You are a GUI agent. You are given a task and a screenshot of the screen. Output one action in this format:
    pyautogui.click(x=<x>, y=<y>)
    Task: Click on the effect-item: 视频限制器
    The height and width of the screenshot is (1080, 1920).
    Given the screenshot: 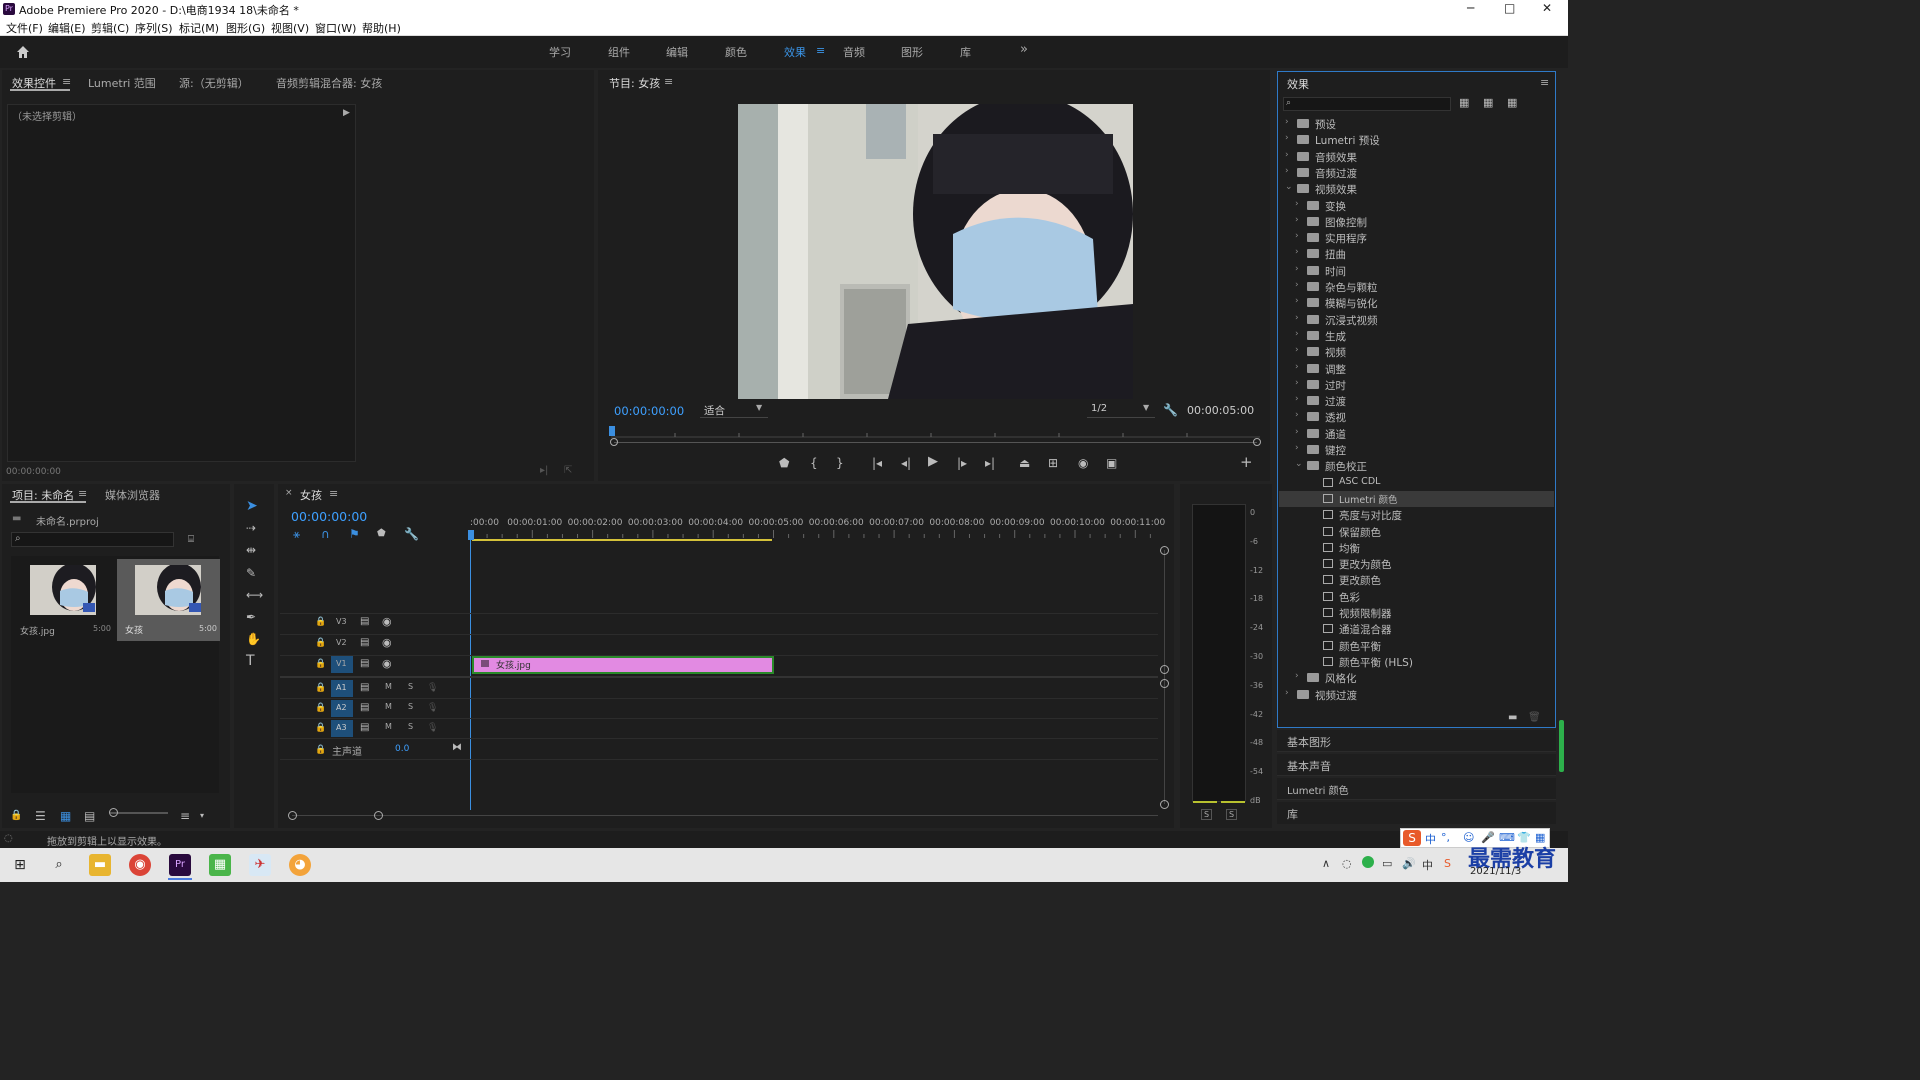 What is the action you would take?
    pyautogui.click(x=1416, y=613)
    